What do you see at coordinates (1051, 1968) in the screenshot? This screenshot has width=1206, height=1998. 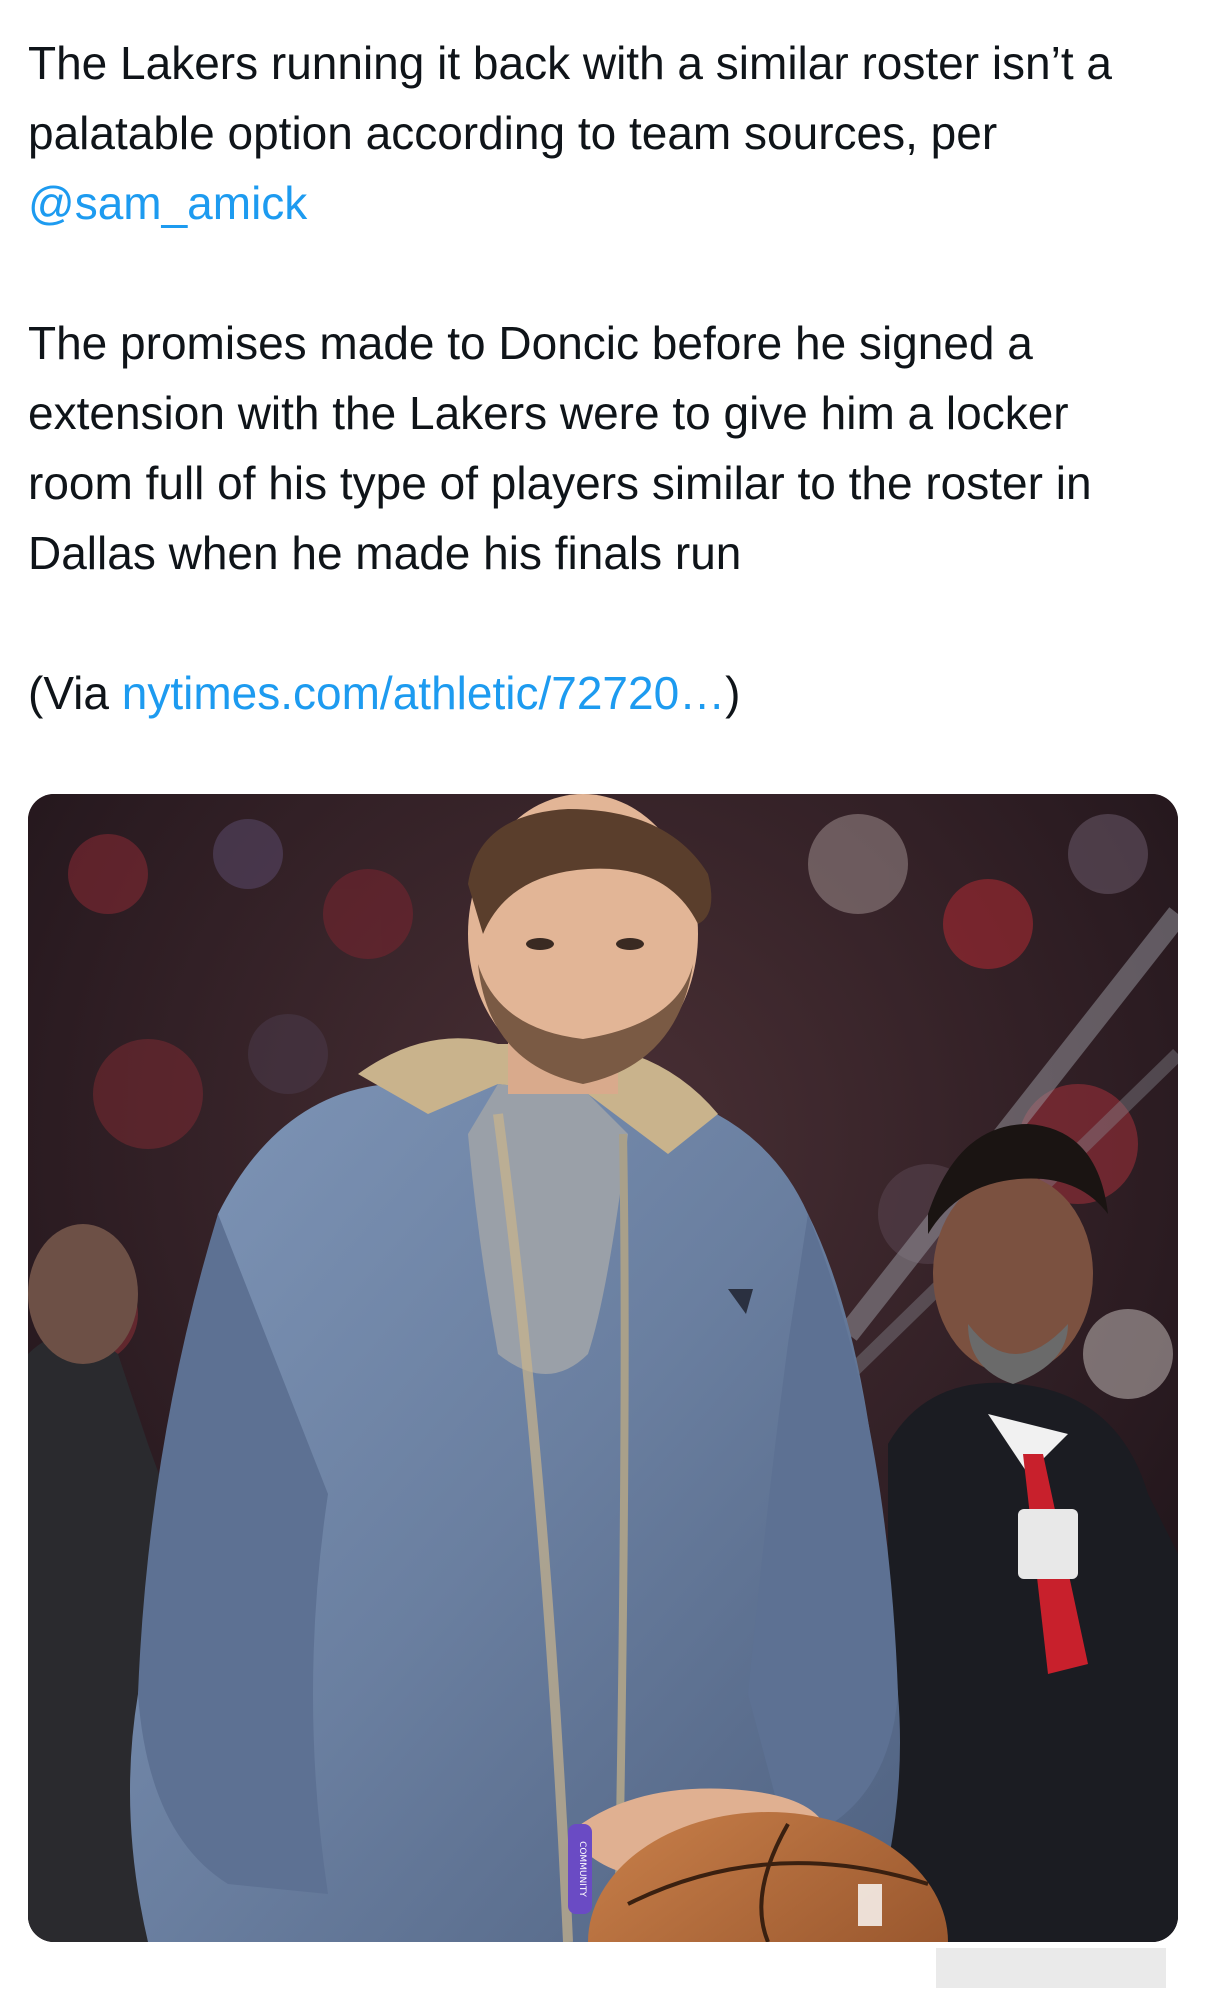 I see `watermark-overlay` at bounding box center [1051, 1968].